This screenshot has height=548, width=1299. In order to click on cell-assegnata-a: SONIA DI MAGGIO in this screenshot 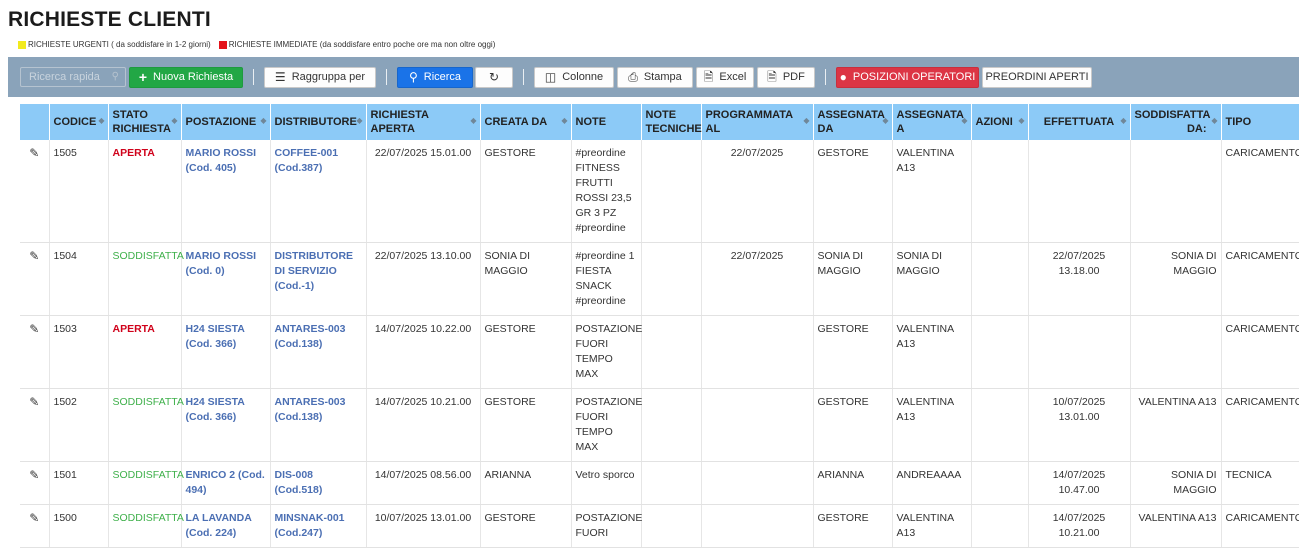, I will do `click(931, 279)`.